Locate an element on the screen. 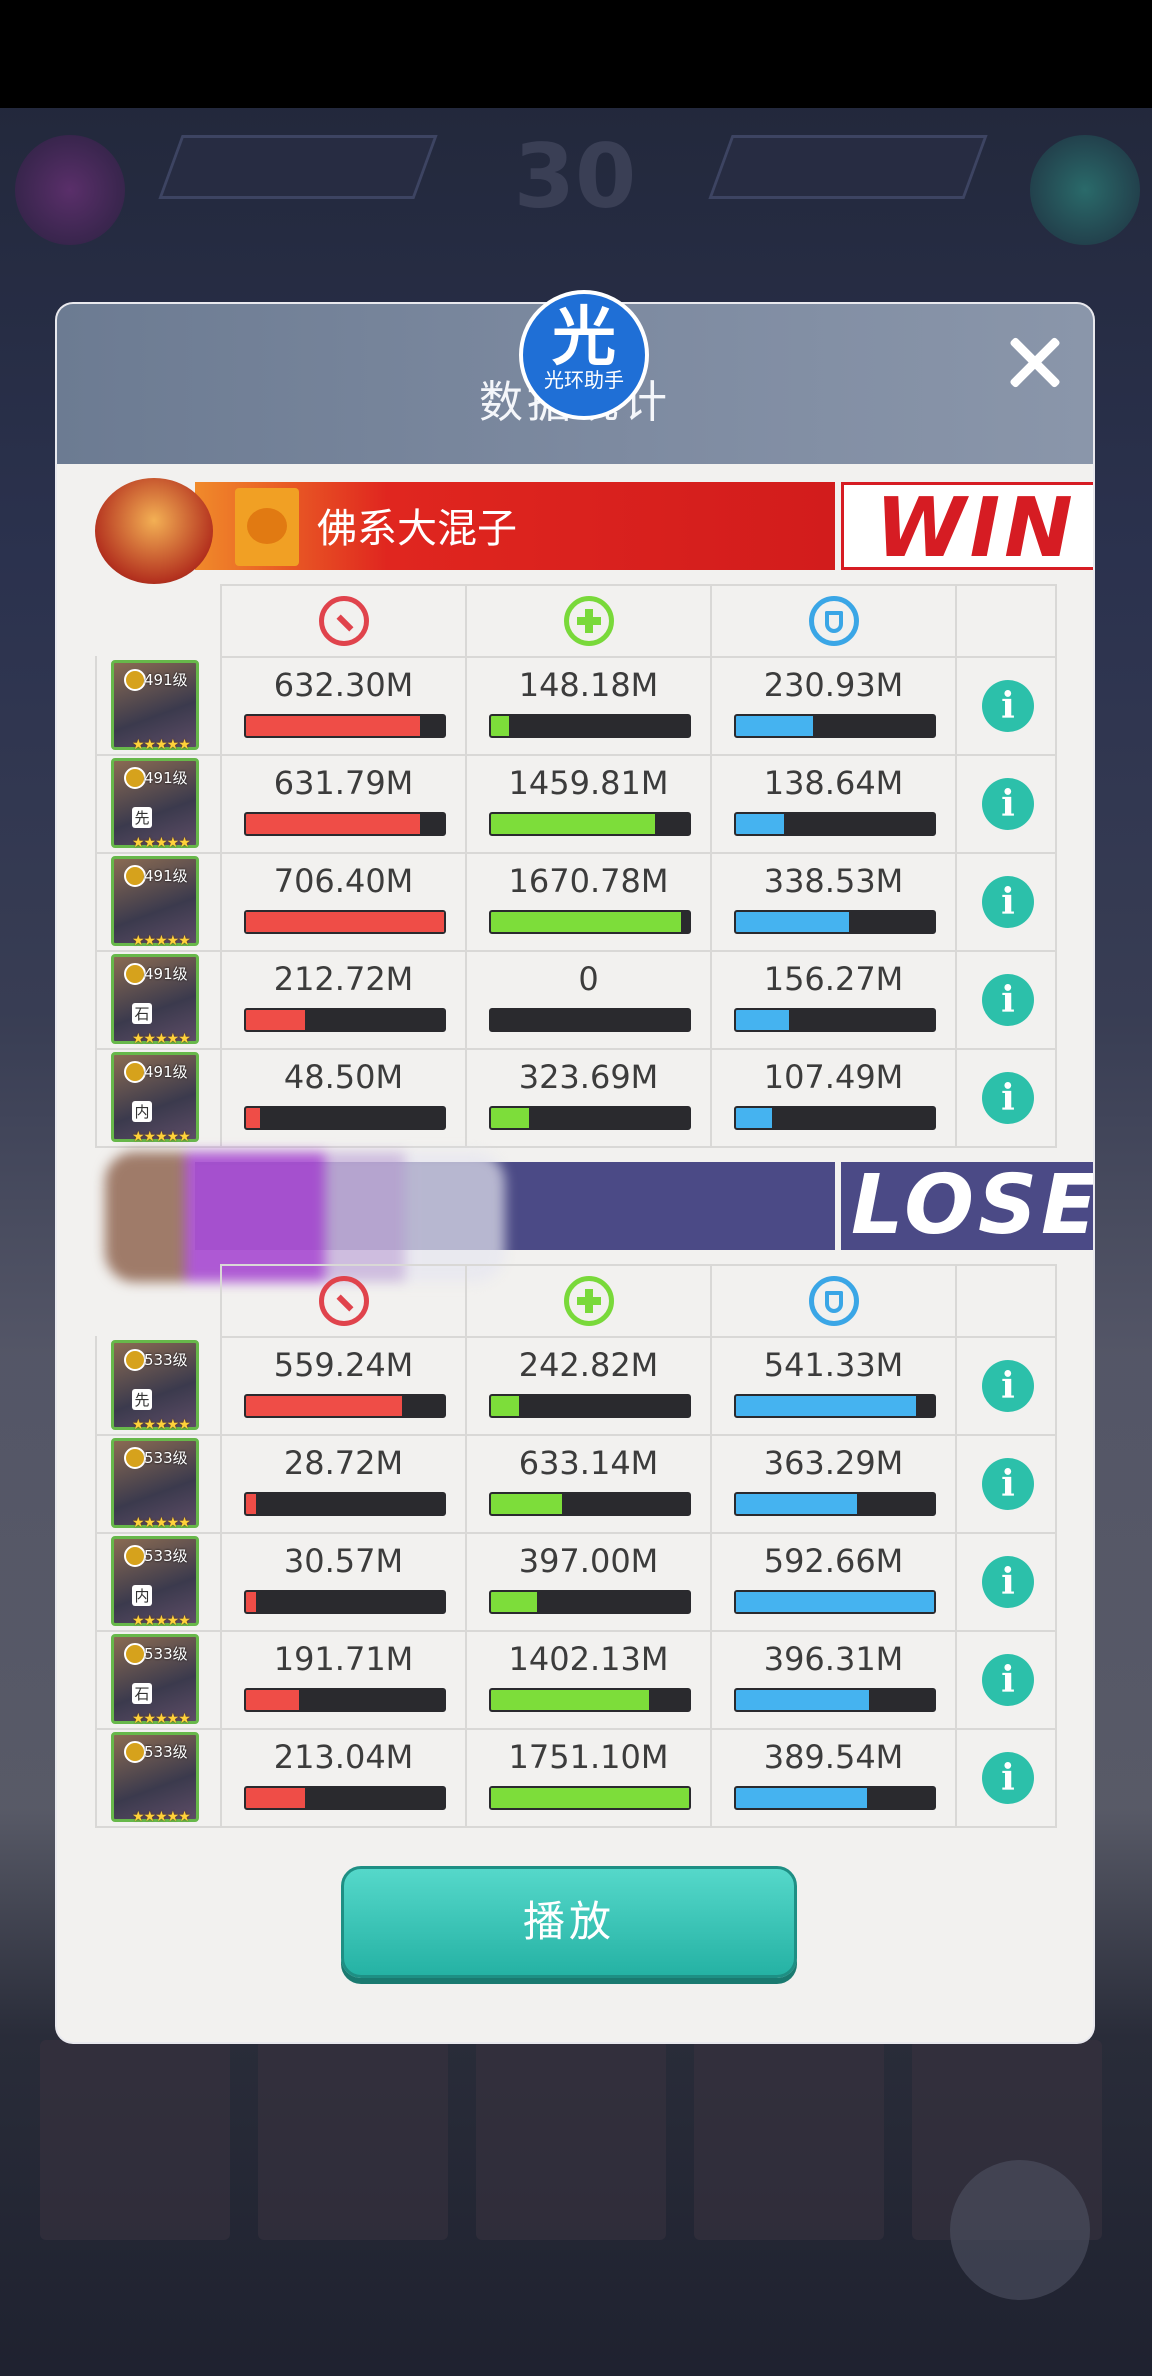 This screenshot has width=1152, height=2376. defense-bar is located at coordinates (835, 1020).